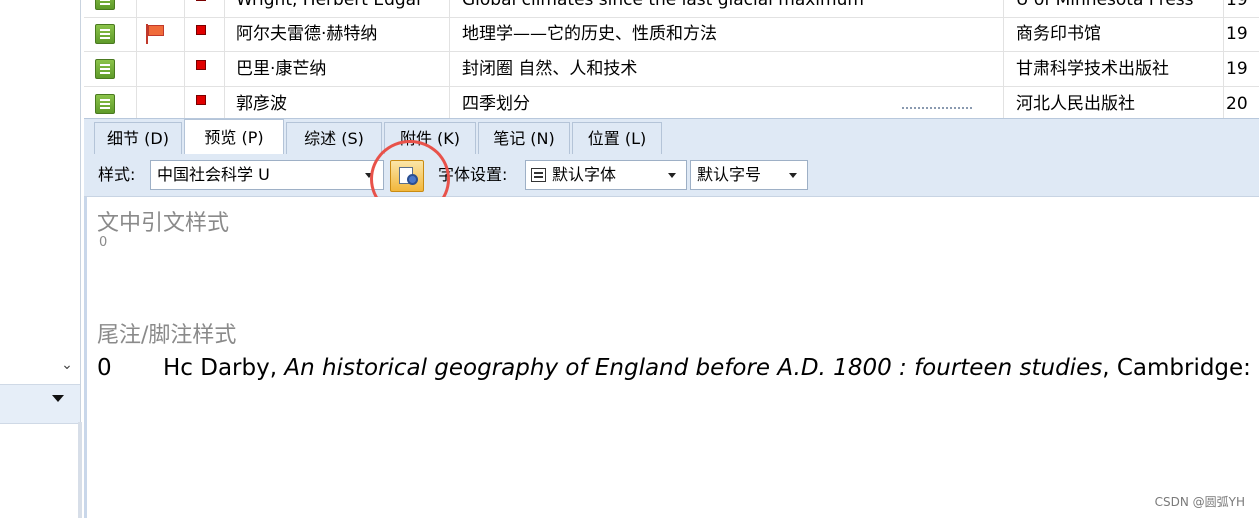  Describe the element at coordinates (40, 404) in the screenshot. I see `left-dropdown-bar` at that location.